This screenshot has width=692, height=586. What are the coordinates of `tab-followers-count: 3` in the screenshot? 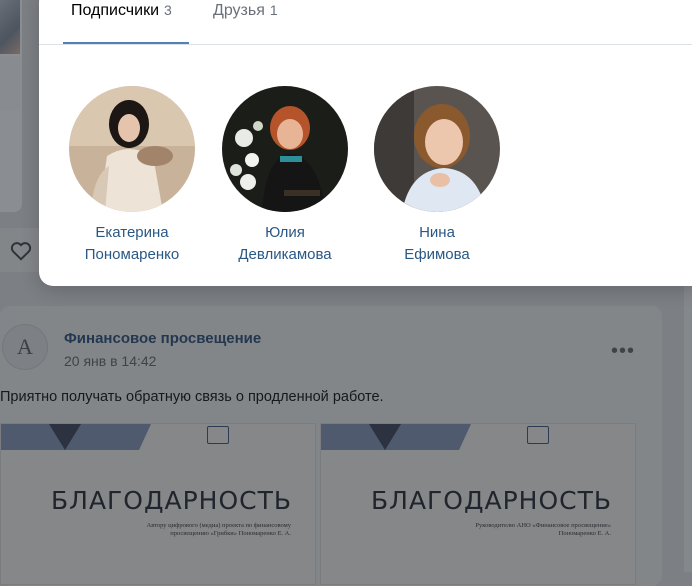 It's located at (168, 10).